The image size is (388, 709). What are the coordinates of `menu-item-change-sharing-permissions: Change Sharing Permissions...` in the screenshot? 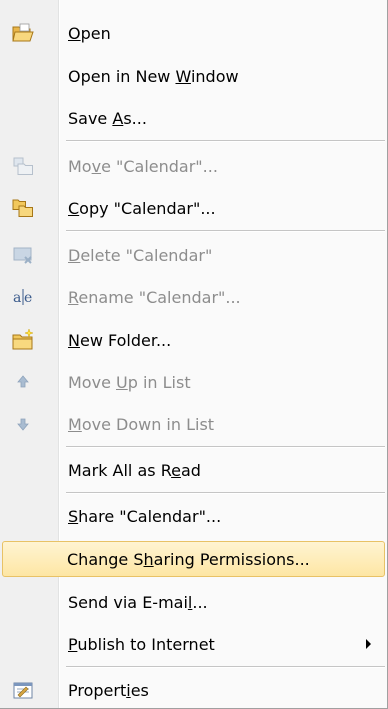 It's located at (193, 559).